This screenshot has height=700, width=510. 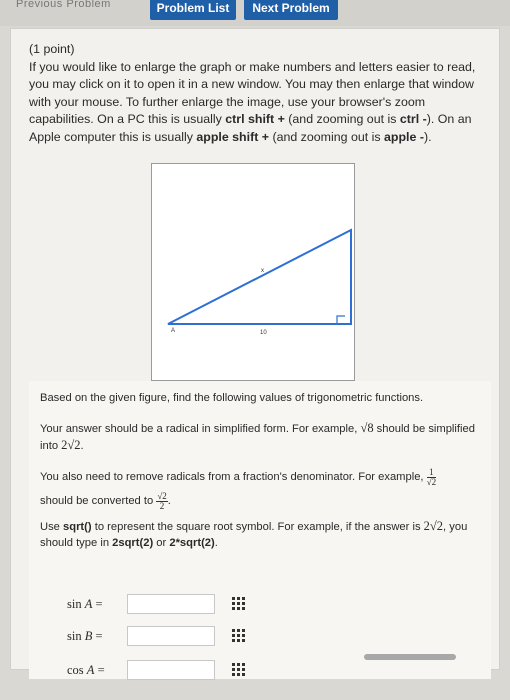 What do you see at coordinates (71, 445) in the screenshot?
I see `simplify-example-out: 2√2` at bounding box center [71, 445].